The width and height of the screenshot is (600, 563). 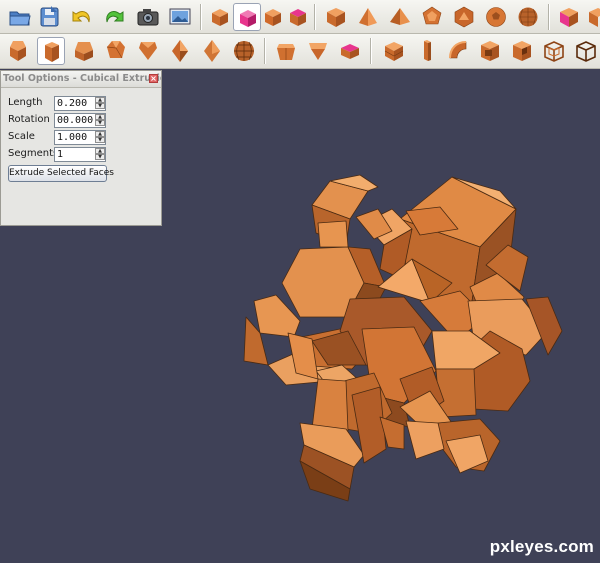 I want to click on icosahedron-icon, so click(x=464, y=17).